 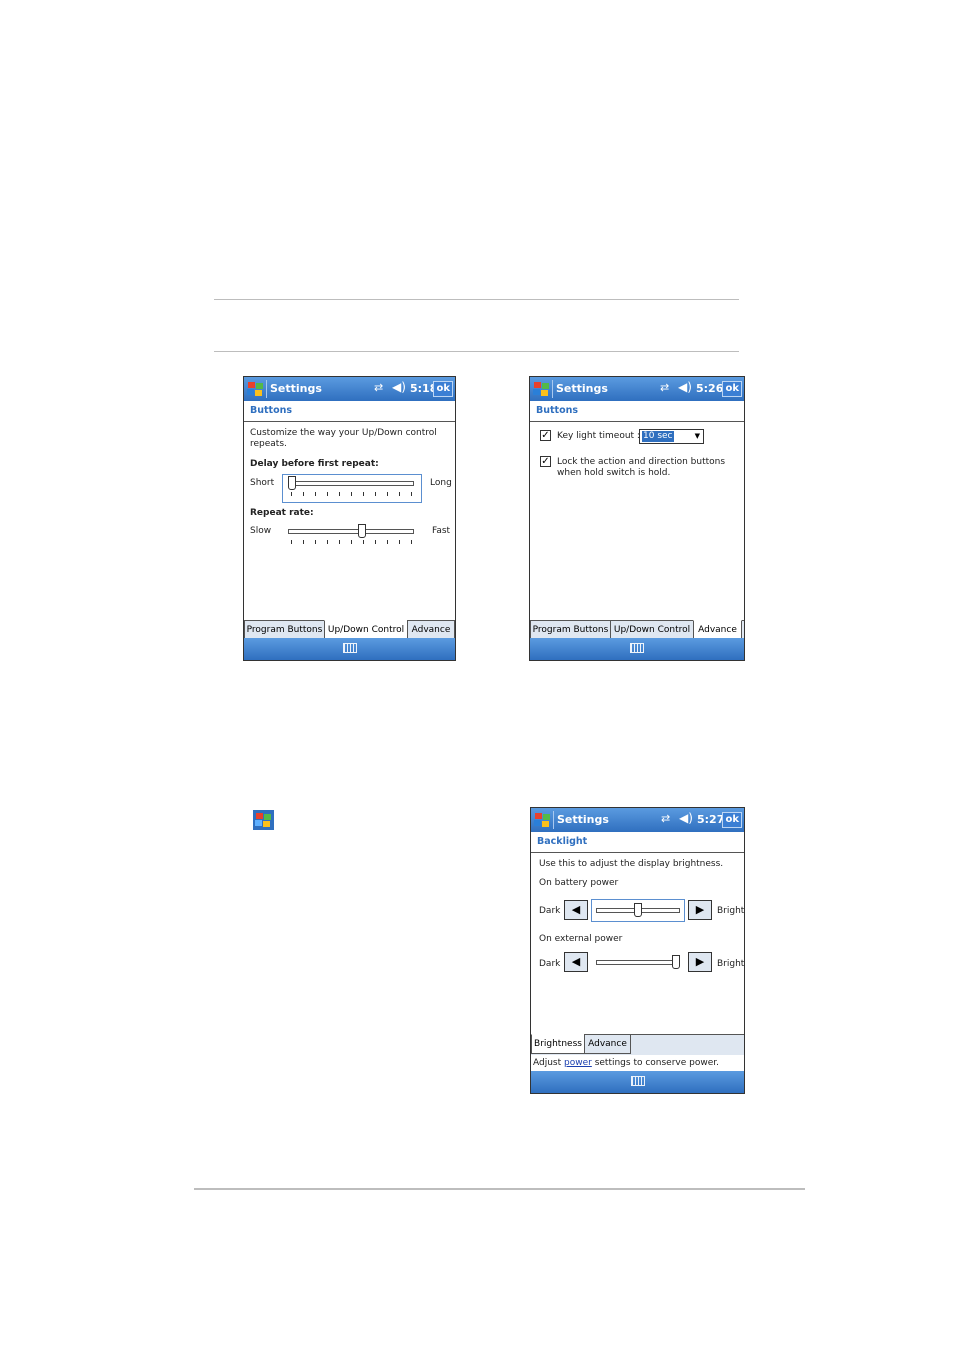 I want to click on delay-min-label: Short, so click(x=262, y=483).